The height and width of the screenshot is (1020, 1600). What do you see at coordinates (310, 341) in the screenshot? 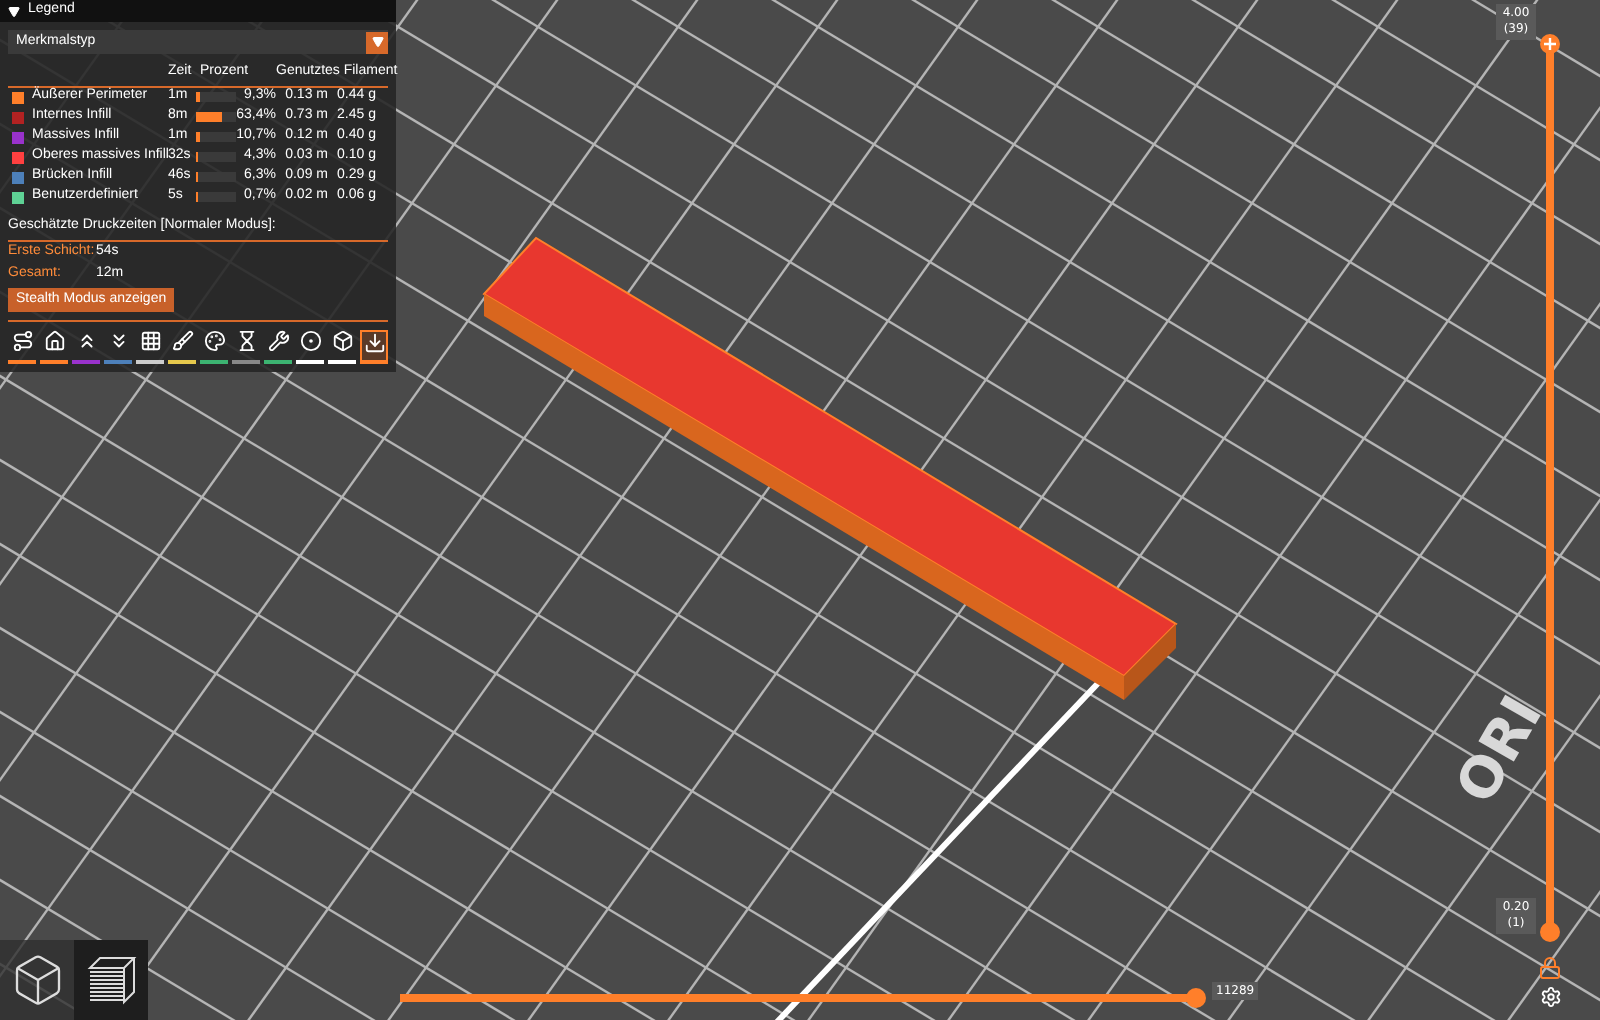
I see `circle-icon` at bounding box center [310, 341].